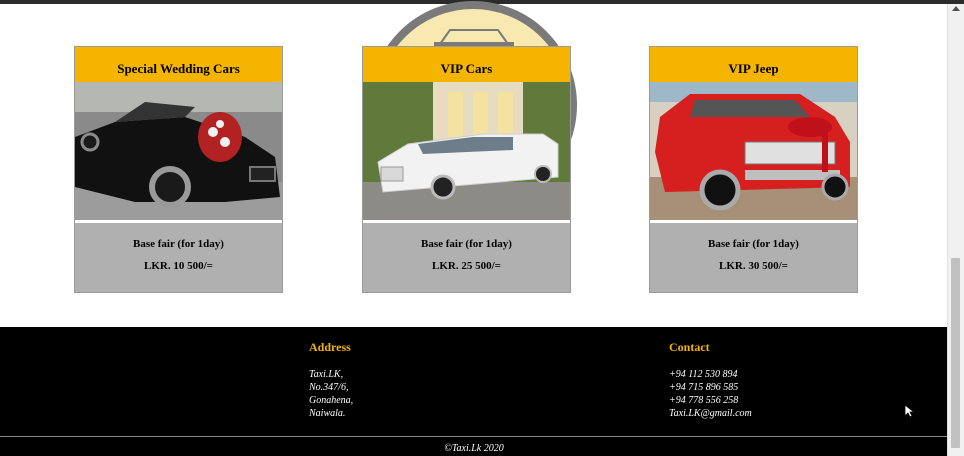 The height and width of the screenshot is (456, 964). I want to click on card-title: VIP Jeep, so click(753, 64).